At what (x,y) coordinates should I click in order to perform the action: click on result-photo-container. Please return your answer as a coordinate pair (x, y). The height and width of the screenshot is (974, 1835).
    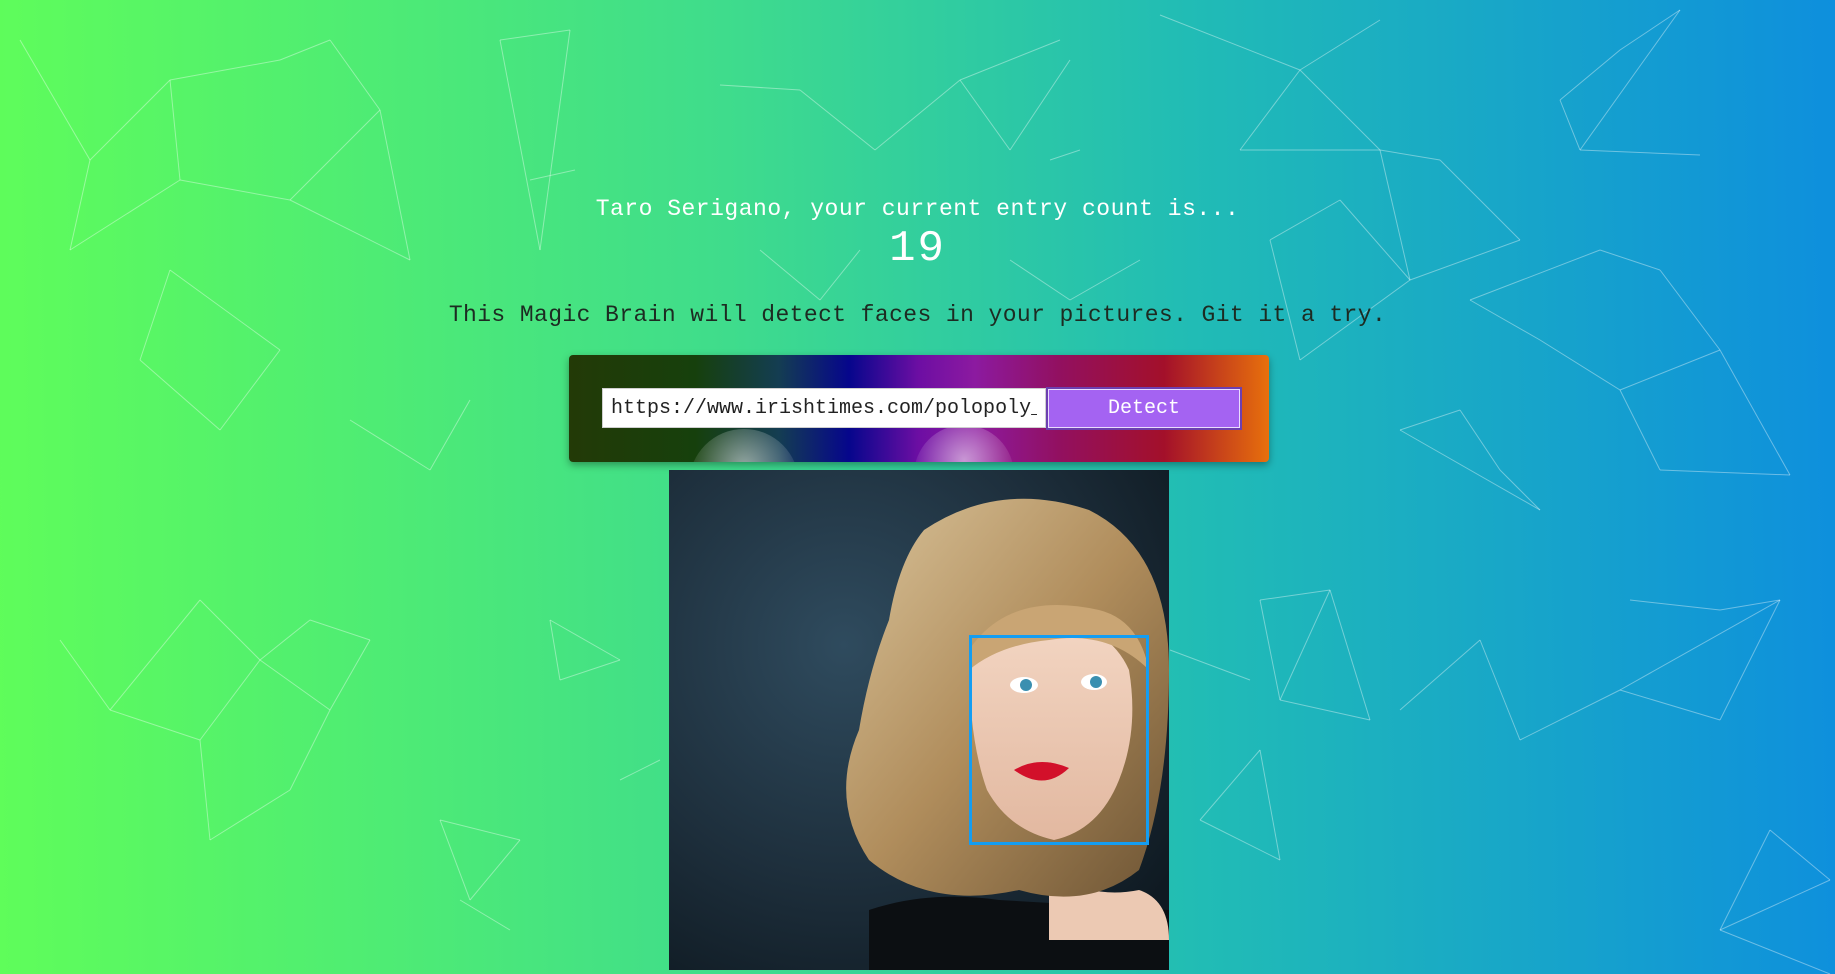
    Looking at the image, I should click on (919, 720).